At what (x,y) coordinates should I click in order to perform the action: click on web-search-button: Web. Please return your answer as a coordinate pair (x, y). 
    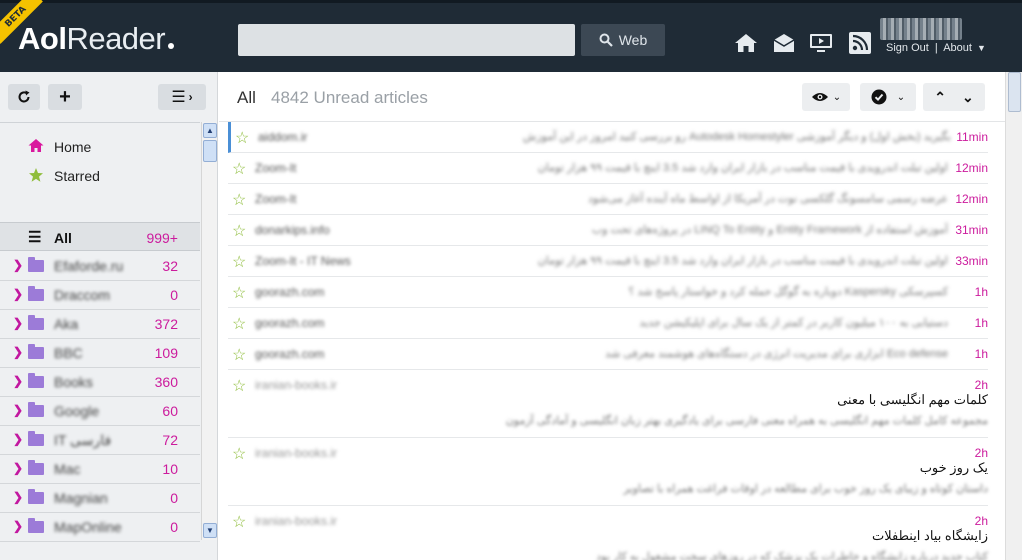
    Looking at the image, I should click on (623, 40).